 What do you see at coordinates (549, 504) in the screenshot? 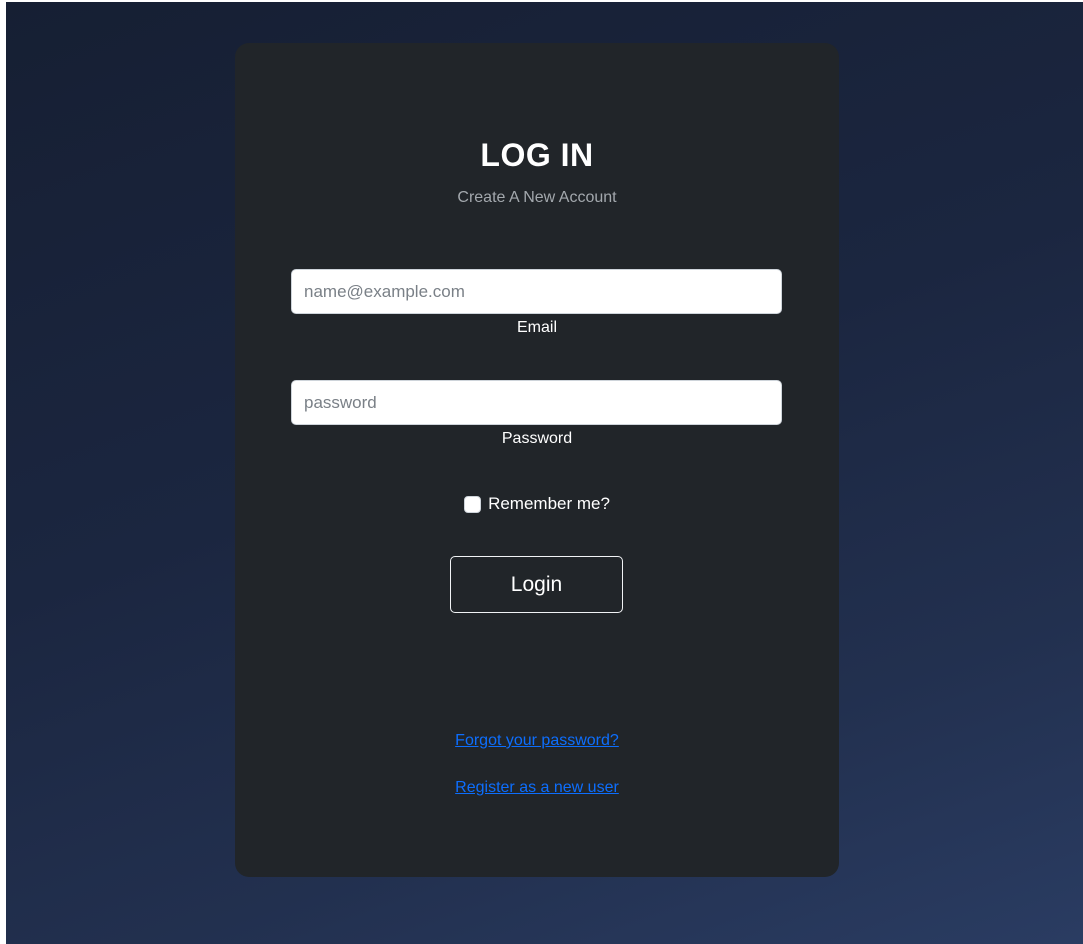
I see `remember-me-label: Remember me?` at bounding box center [549, 504].